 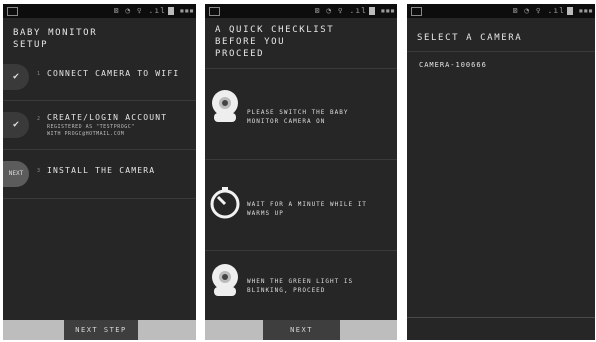 I want to click on checklist-text: PLEASE SWITCH THE BABY MONITOR CAMERA ON, so click(x=298, y=117).